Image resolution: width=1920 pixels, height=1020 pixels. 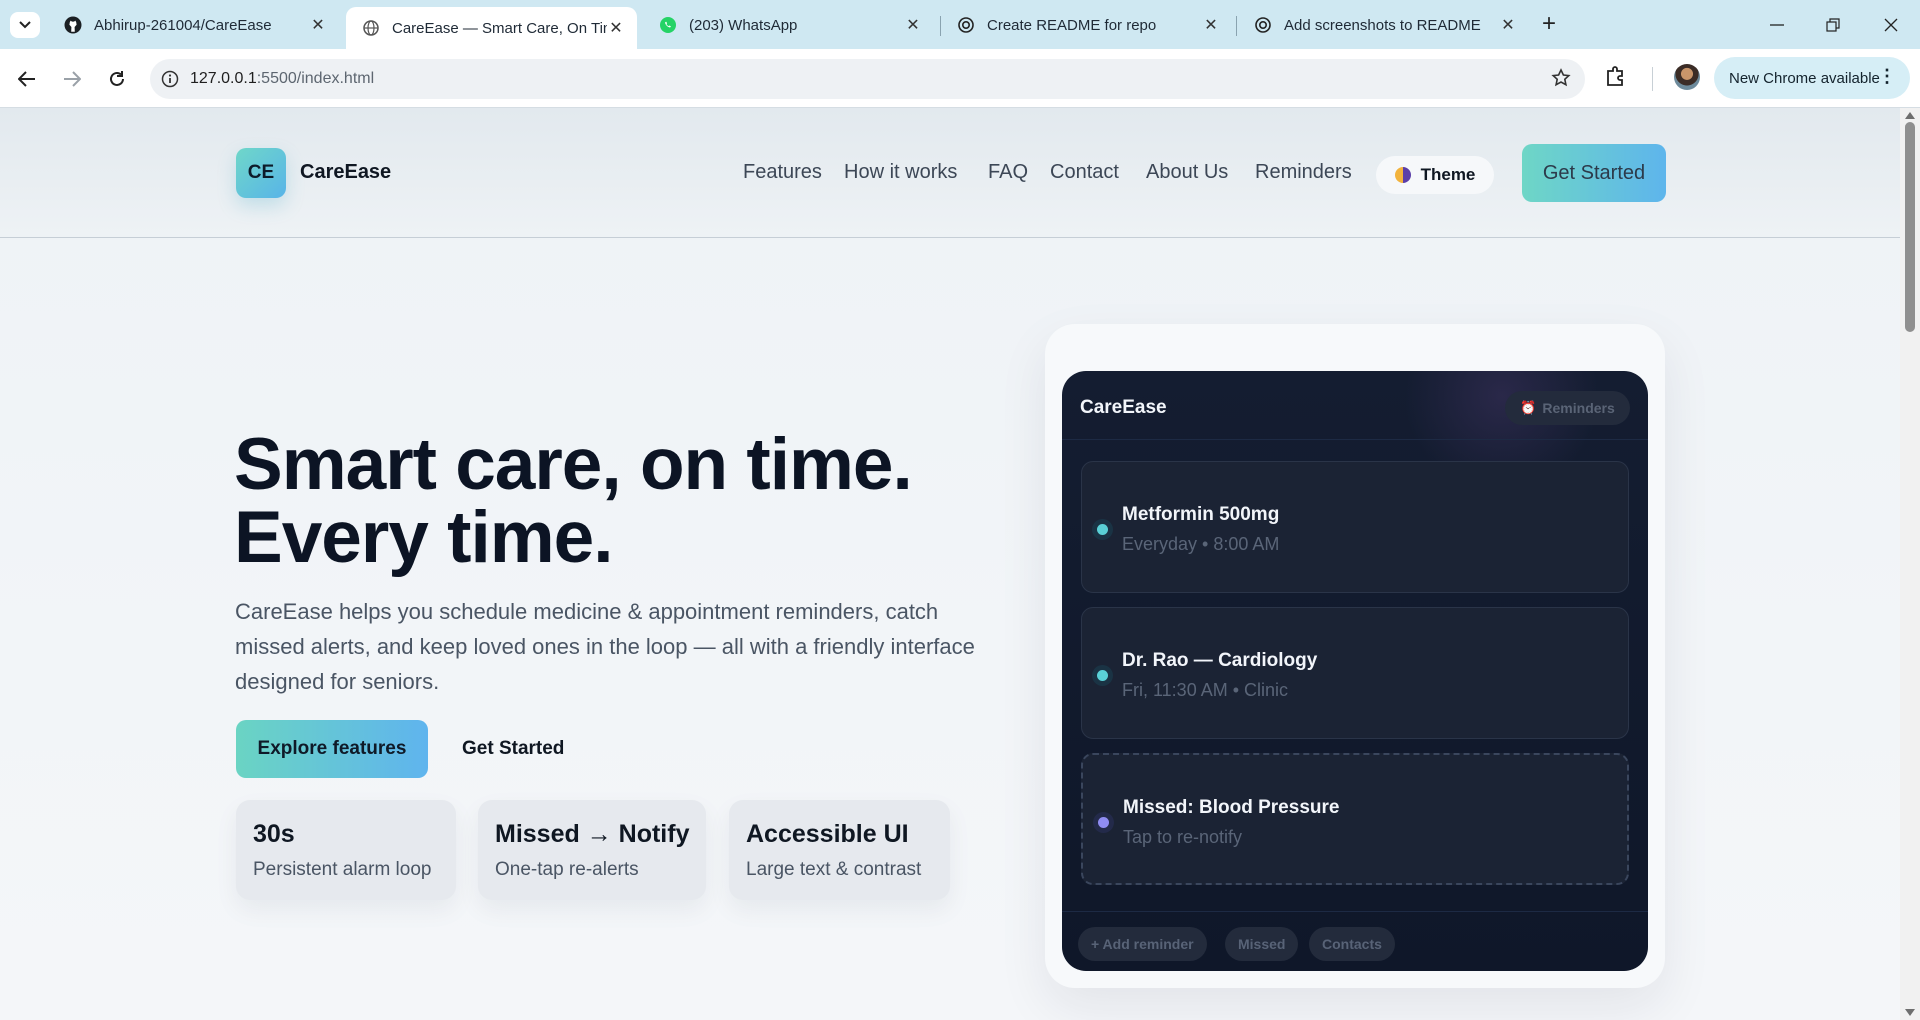 What do you see at coordinates (827, 834) in the screenshot?
I see `stat-value: Accessible UI` at bounding box center [827, 834].